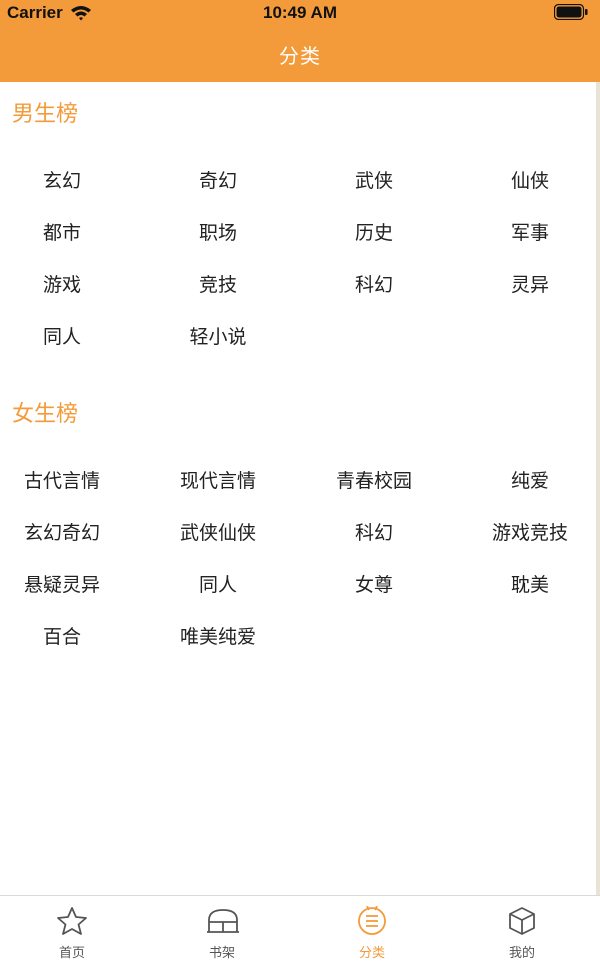 The height and width of the screenshot is (978, 600). I want to click on tab-label: 分类, so click(371, 953).